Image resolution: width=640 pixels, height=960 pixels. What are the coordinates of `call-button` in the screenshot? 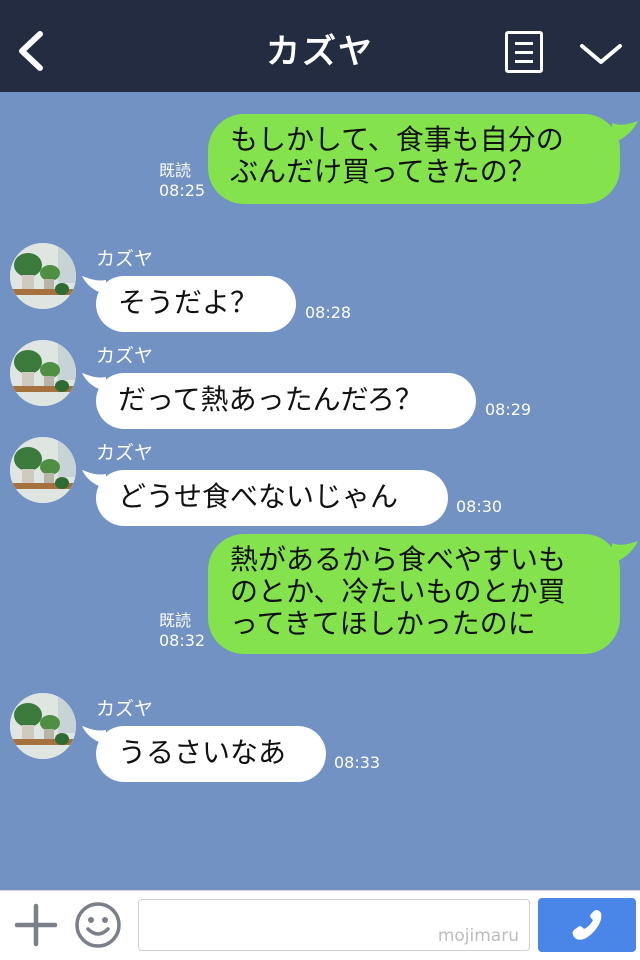 It's located at (587, 925).